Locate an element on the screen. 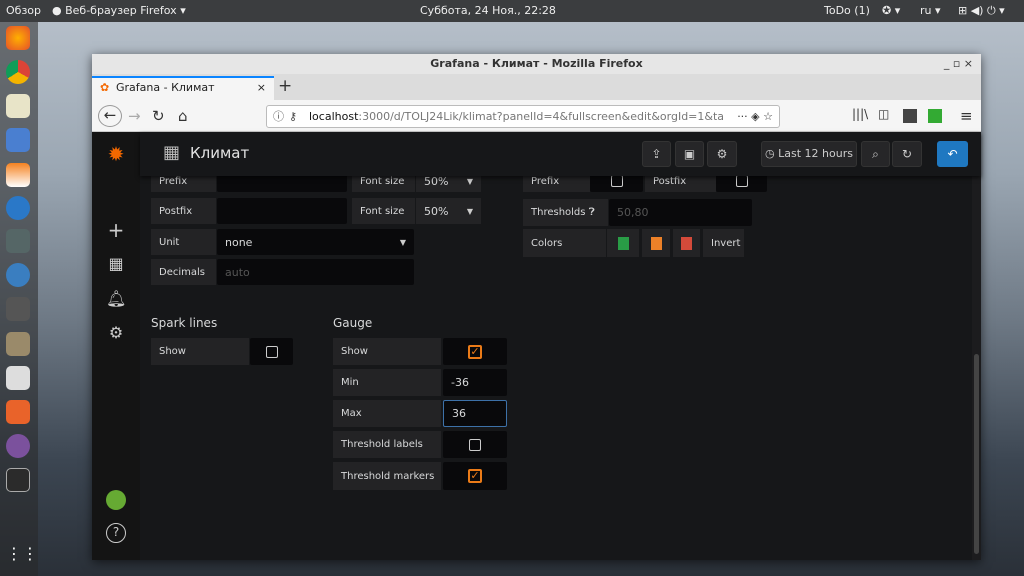 The height and width of the screenshot is (576, 1024). reload-button: ↻ is located at coordinates (158, 116).